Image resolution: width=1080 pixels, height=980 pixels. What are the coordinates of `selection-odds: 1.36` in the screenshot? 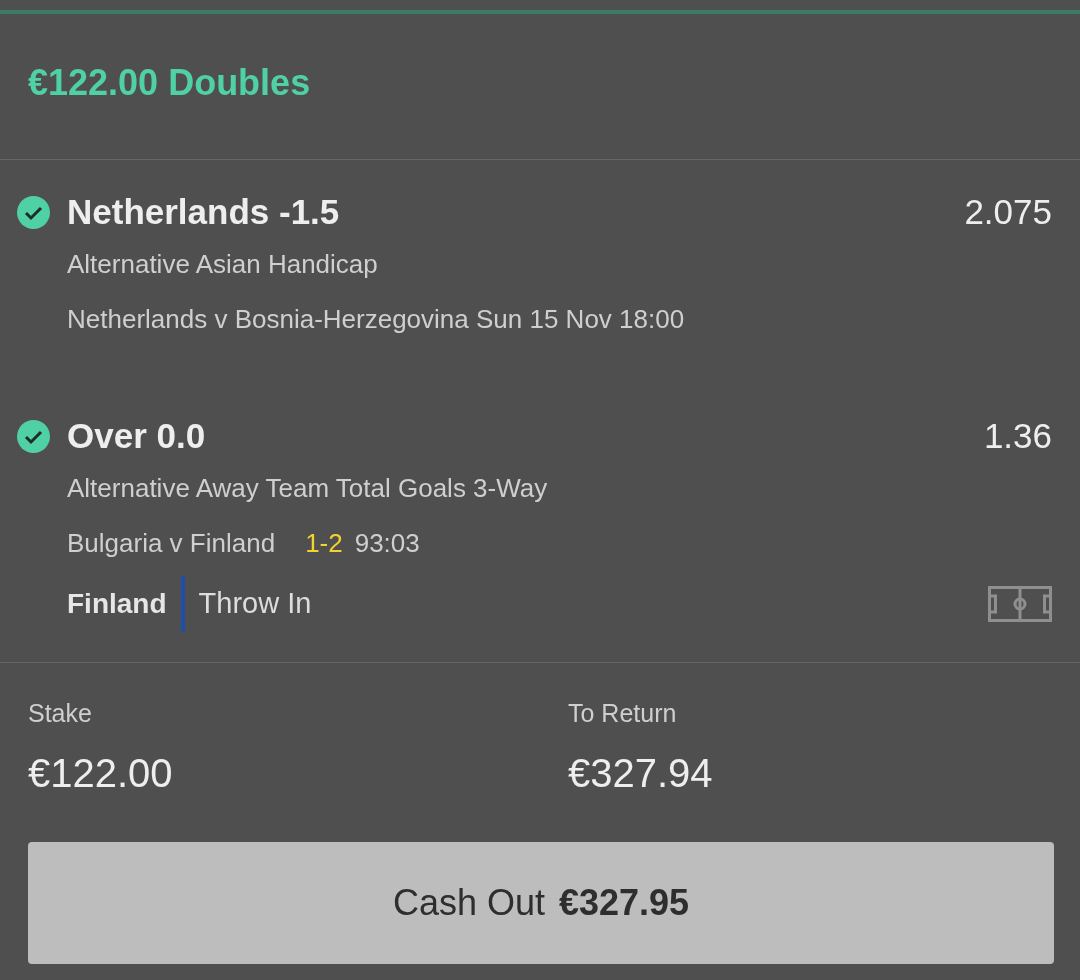 It's located at (1017, 435).